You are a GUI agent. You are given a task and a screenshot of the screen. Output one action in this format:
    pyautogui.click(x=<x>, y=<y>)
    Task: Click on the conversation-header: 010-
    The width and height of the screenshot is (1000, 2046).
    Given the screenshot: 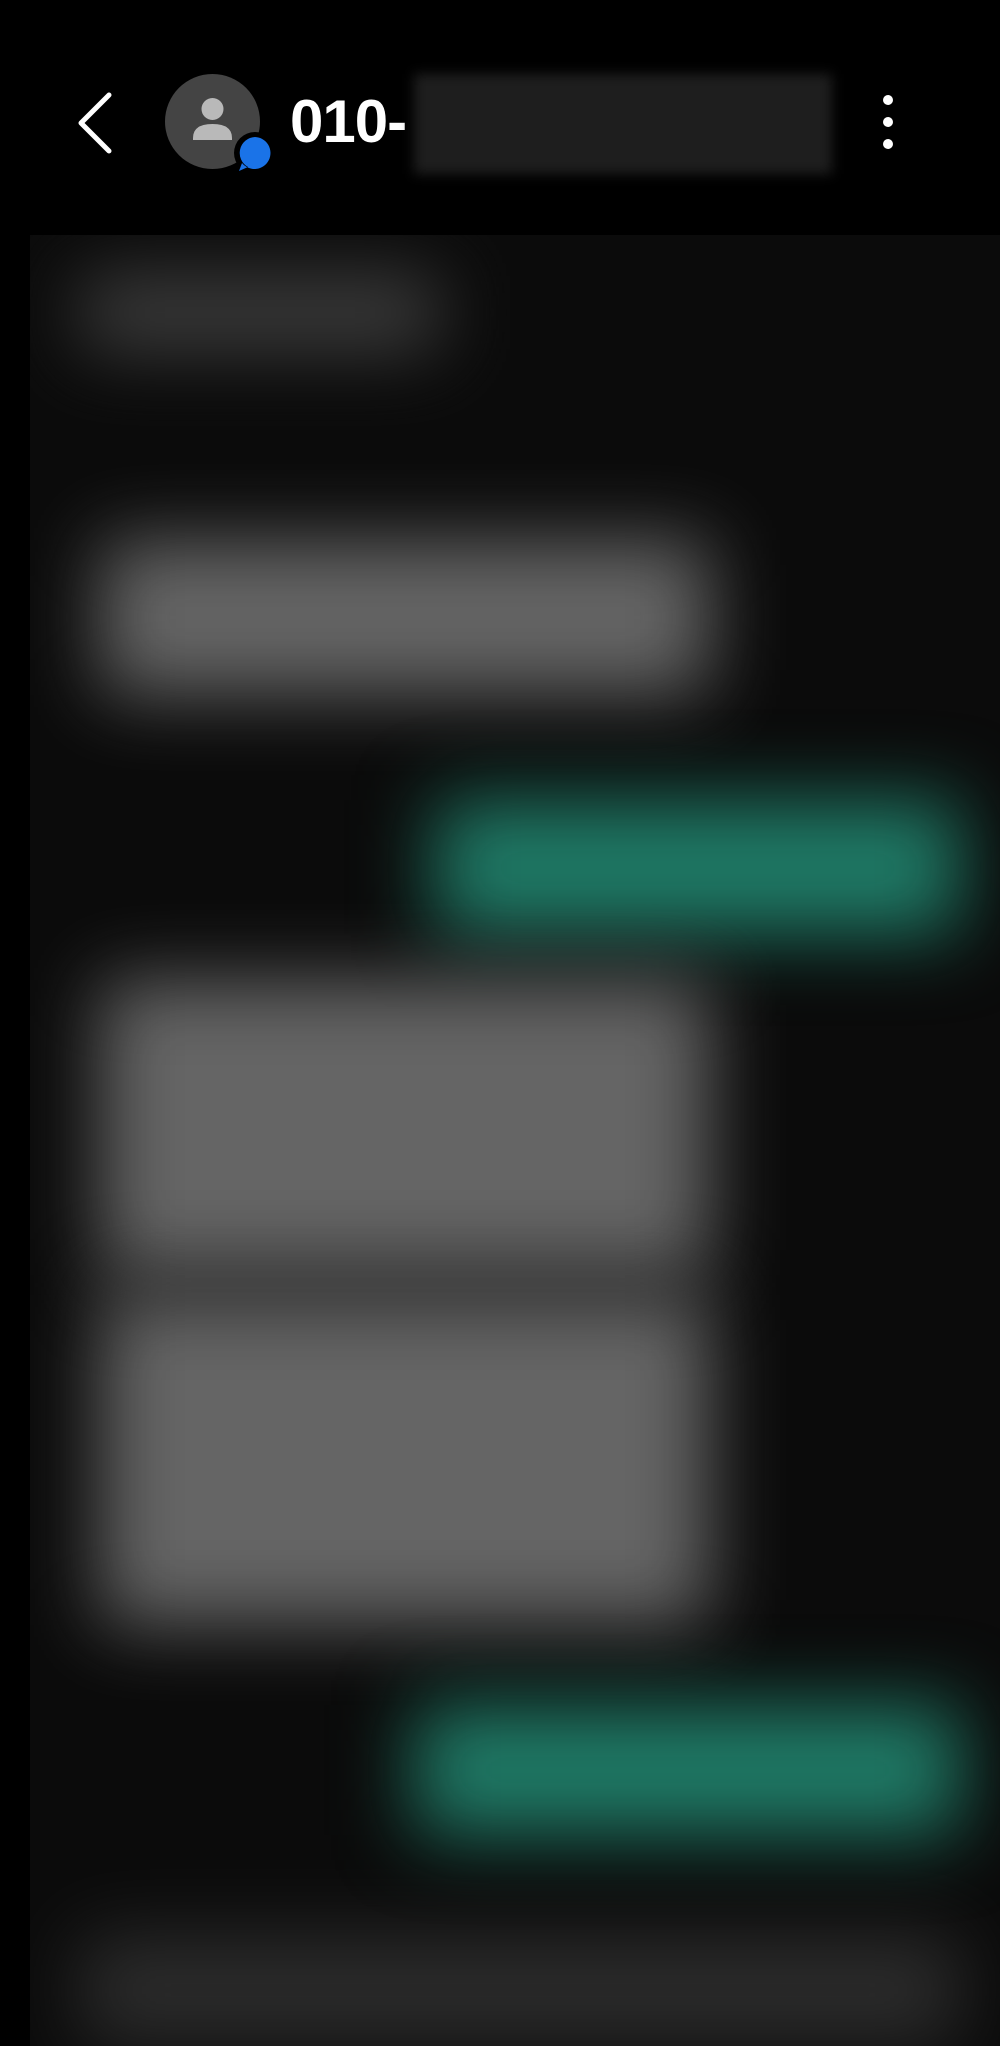 What is the action you would take?
    pyautogui.click(x=500, y=120)
    